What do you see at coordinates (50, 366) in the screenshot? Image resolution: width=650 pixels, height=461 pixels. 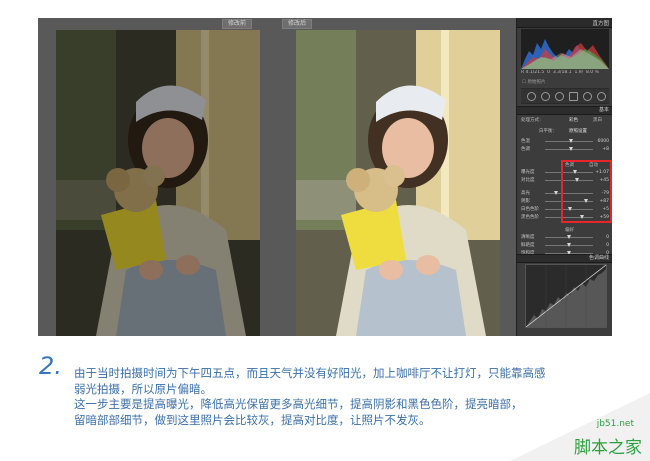 I see `step-number: 2.` at bounding box center [50, 366].